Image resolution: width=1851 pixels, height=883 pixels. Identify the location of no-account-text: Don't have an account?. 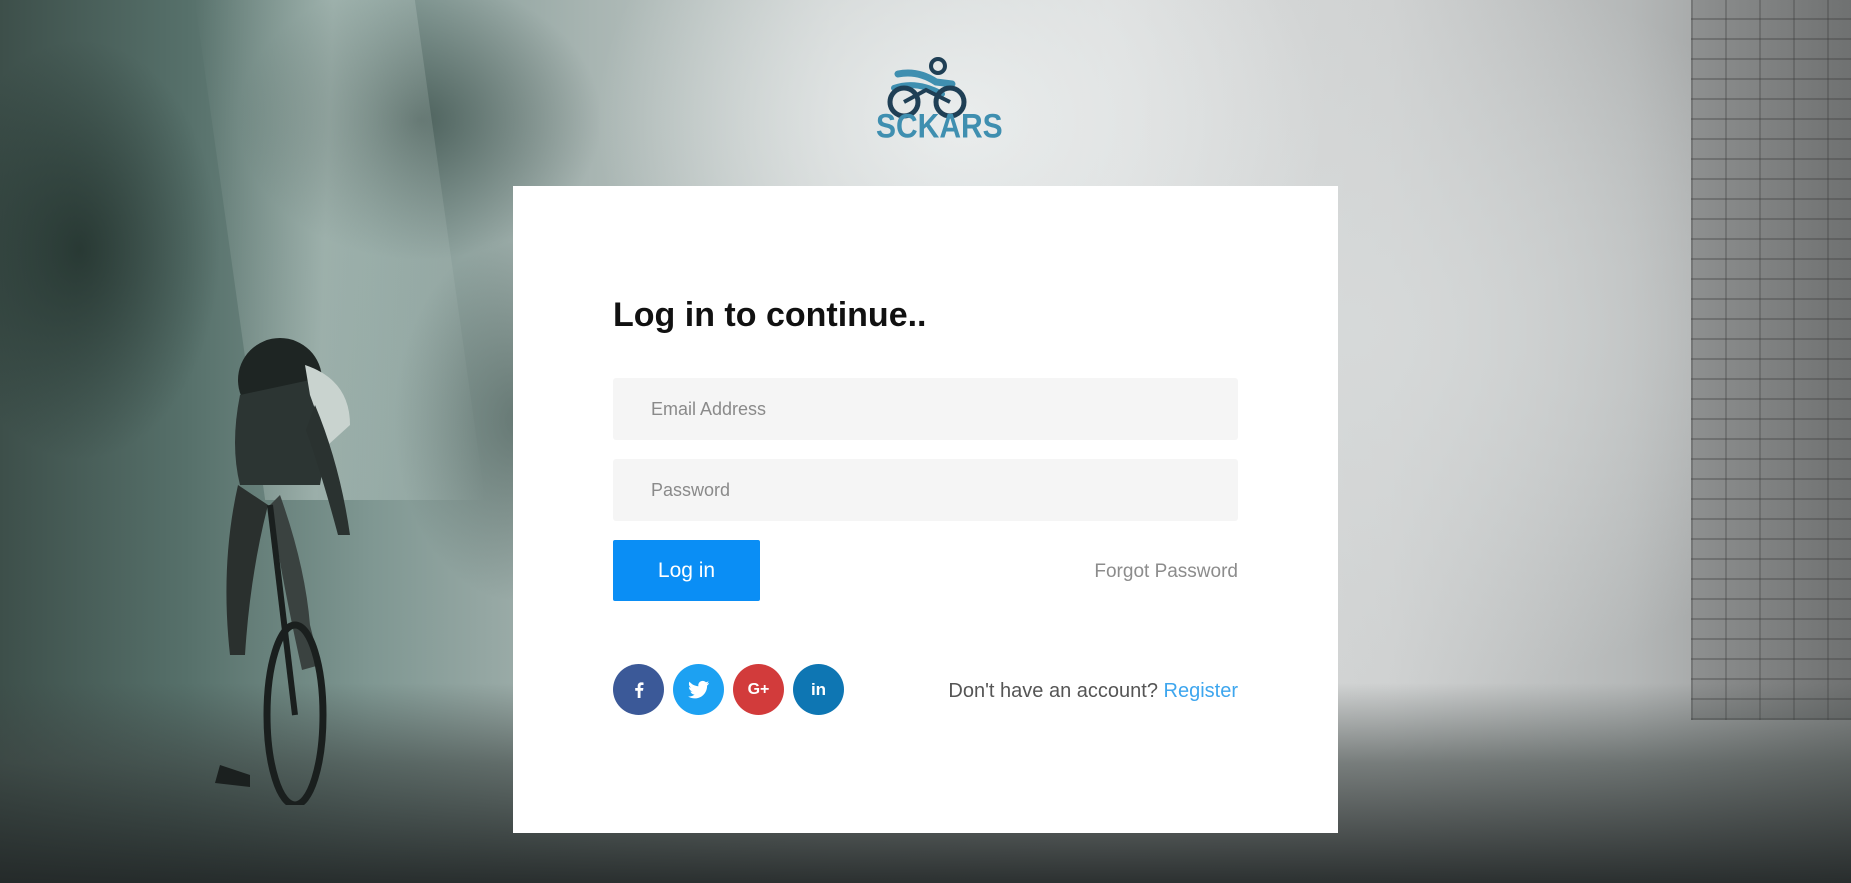
(1053, 691).